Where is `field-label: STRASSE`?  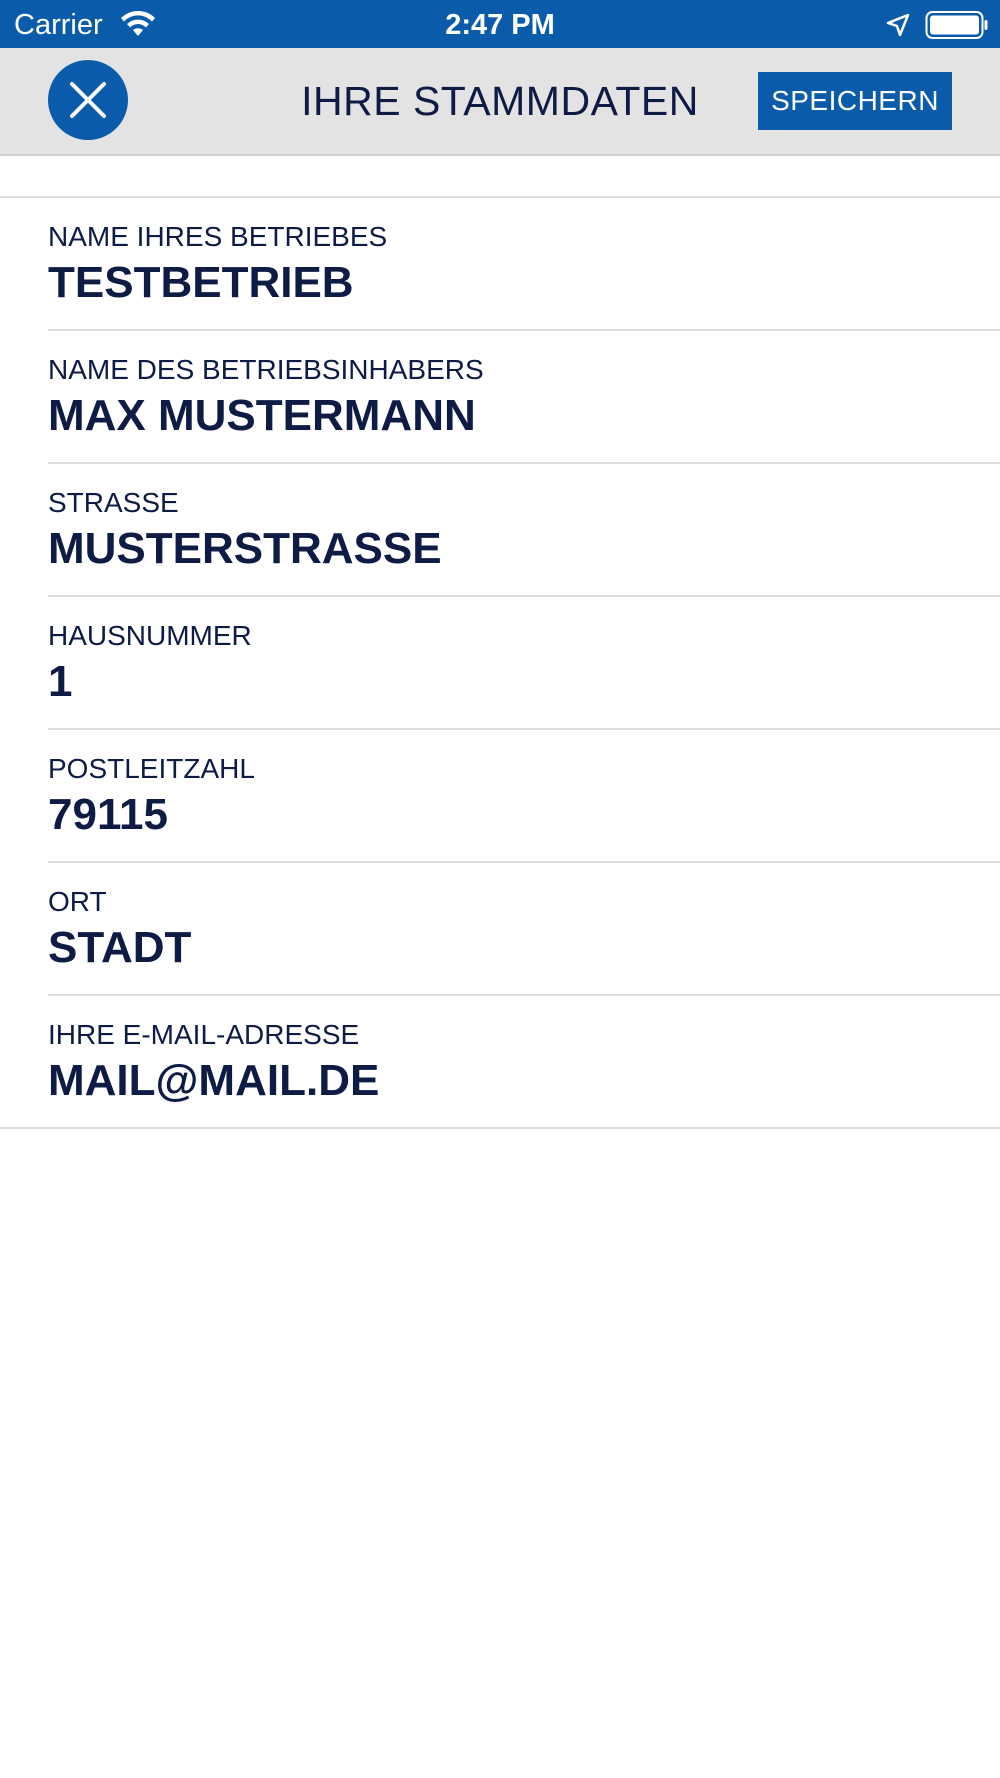 field-label: STRASSE is located at coordinates (113, 502).